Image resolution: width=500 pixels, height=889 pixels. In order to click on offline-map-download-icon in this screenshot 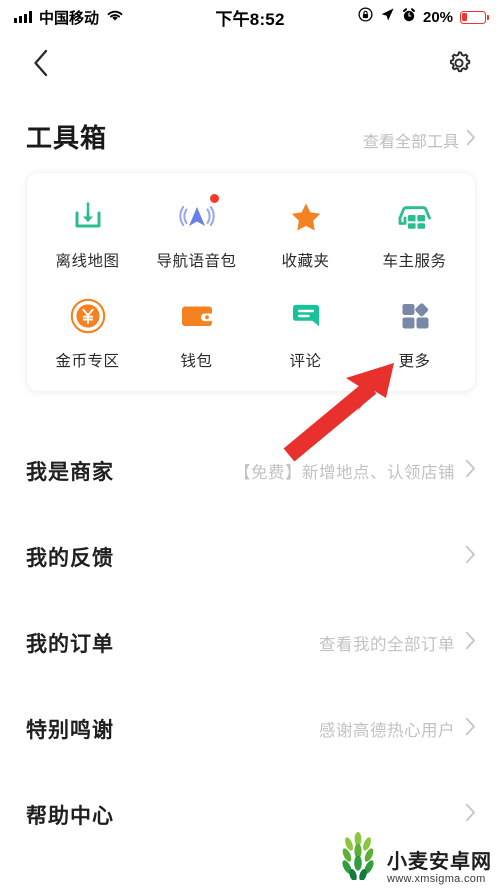, I will do `click(88, 216)`.